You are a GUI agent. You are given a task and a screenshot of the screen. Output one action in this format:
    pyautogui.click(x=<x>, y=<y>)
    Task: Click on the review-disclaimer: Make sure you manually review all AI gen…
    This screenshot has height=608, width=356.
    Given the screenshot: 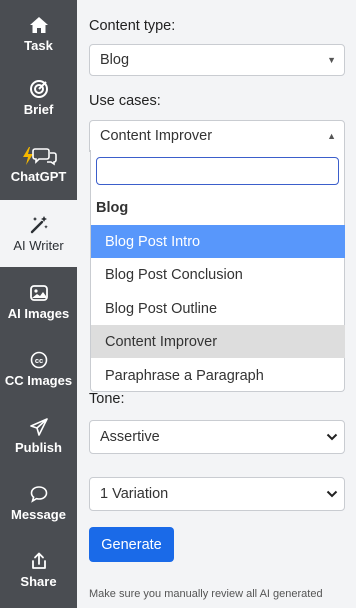 What is the action you would take?
    pyautogui.click(x=206, y=594)
    